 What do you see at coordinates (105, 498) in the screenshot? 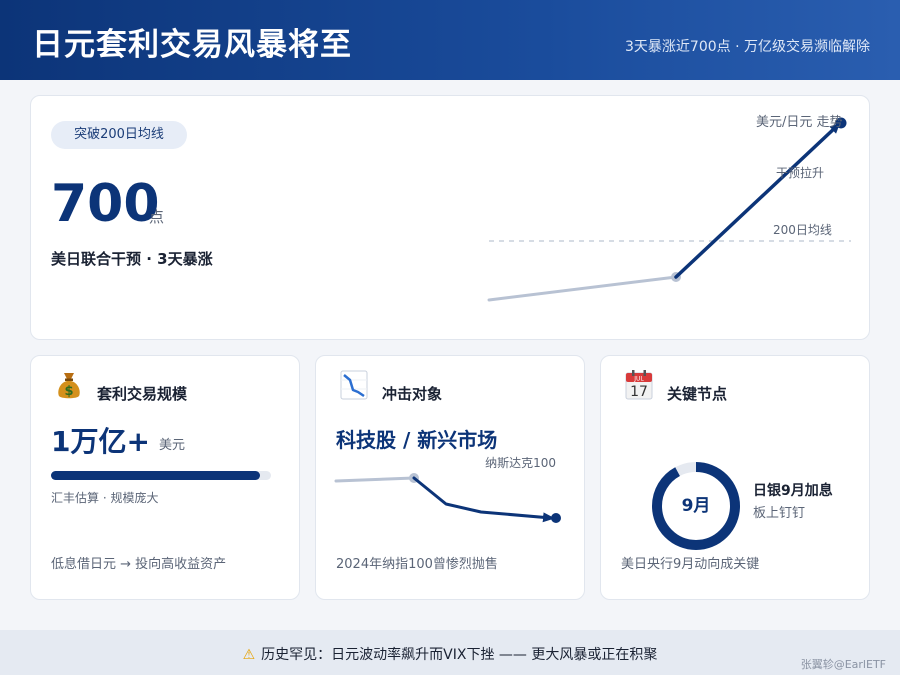
I see `scale-note: 汇丰估算 · 规模庞大` at bounding box center [105, 498].